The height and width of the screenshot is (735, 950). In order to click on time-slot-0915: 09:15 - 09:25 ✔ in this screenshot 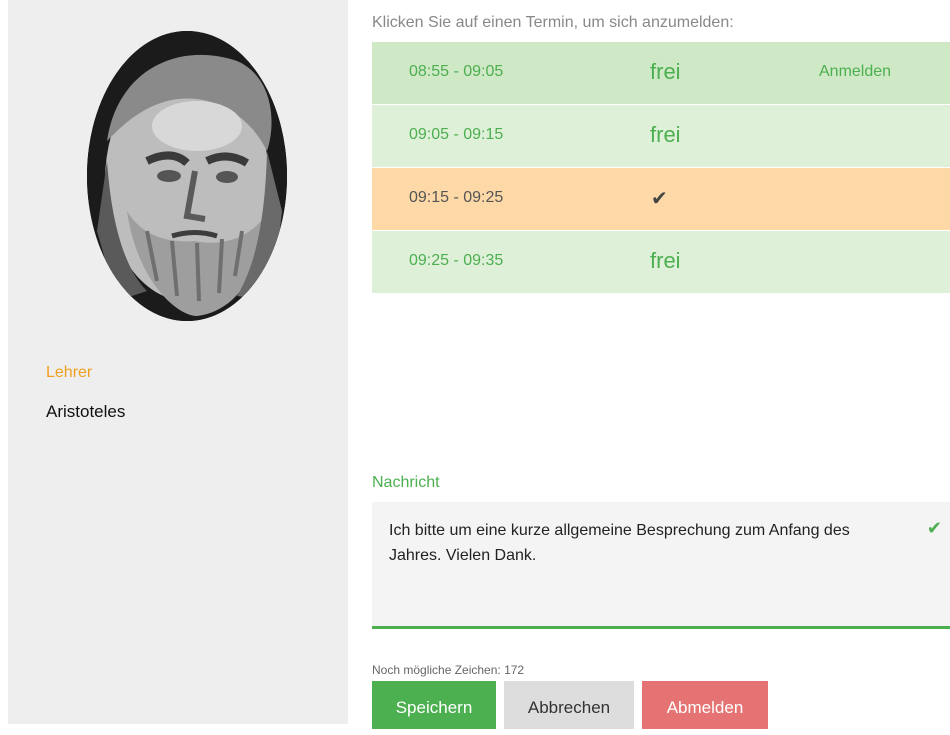, I will do `click(661, 199)`.